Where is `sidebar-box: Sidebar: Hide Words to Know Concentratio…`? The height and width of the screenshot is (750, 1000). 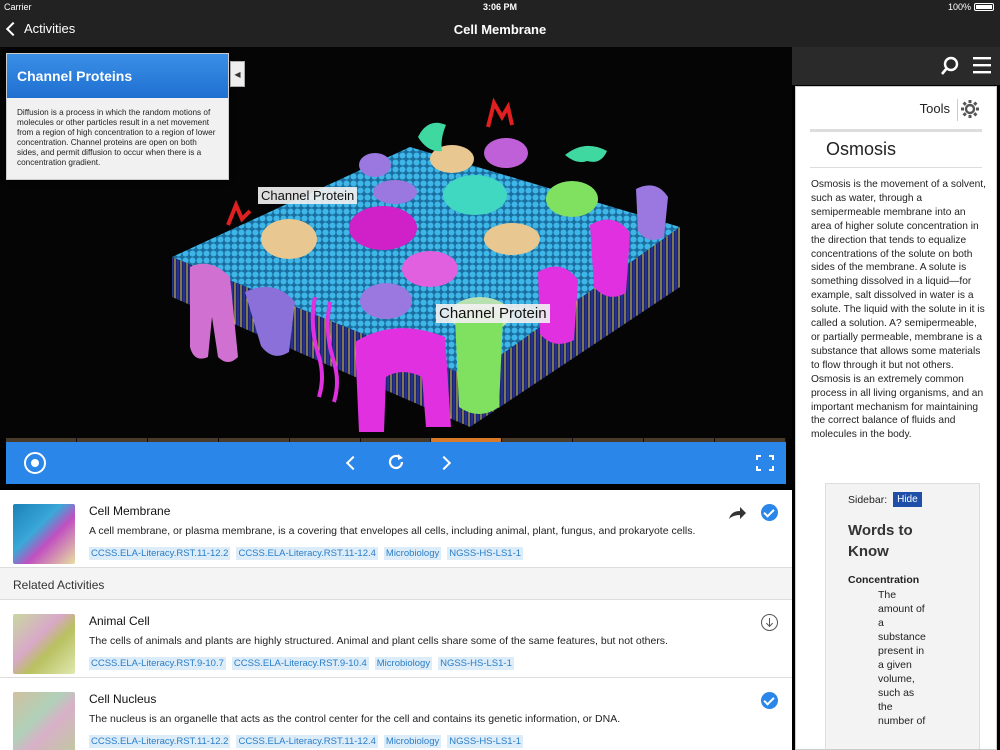 sidebar-box: Sidebar: Hide Words to Know Concentratio… is located at coordinates (902, 616).